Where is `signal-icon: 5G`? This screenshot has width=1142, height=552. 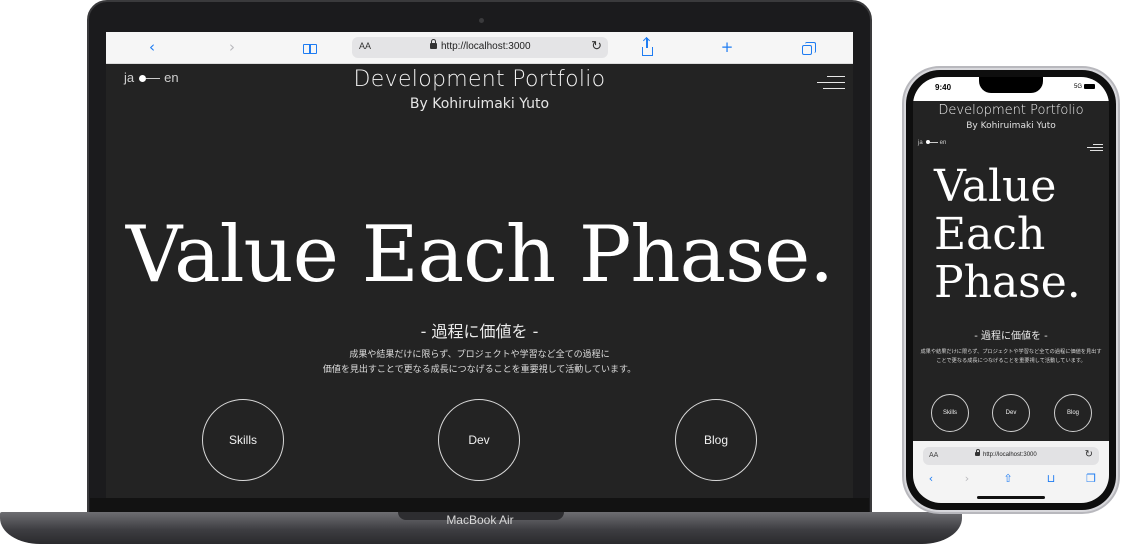 signal-icon: 5G is located at coordinates (1084, 87).